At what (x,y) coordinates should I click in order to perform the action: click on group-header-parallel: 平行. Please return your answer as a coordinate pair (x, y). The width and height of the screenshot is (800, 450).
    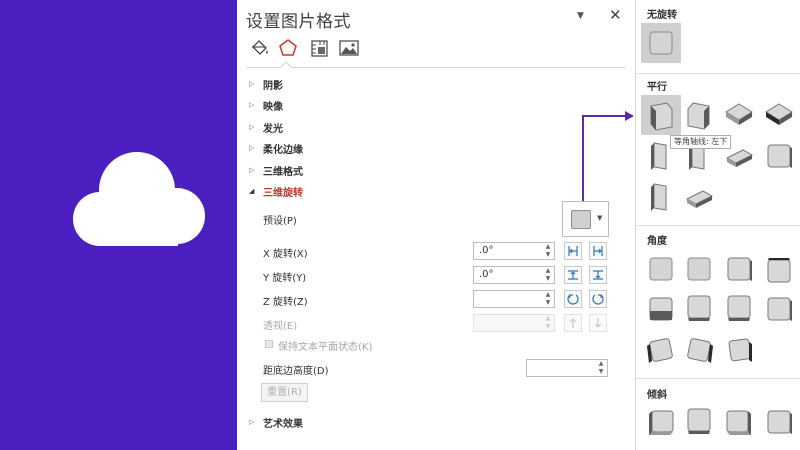
    Looking at the image, I should click on (657, 87).